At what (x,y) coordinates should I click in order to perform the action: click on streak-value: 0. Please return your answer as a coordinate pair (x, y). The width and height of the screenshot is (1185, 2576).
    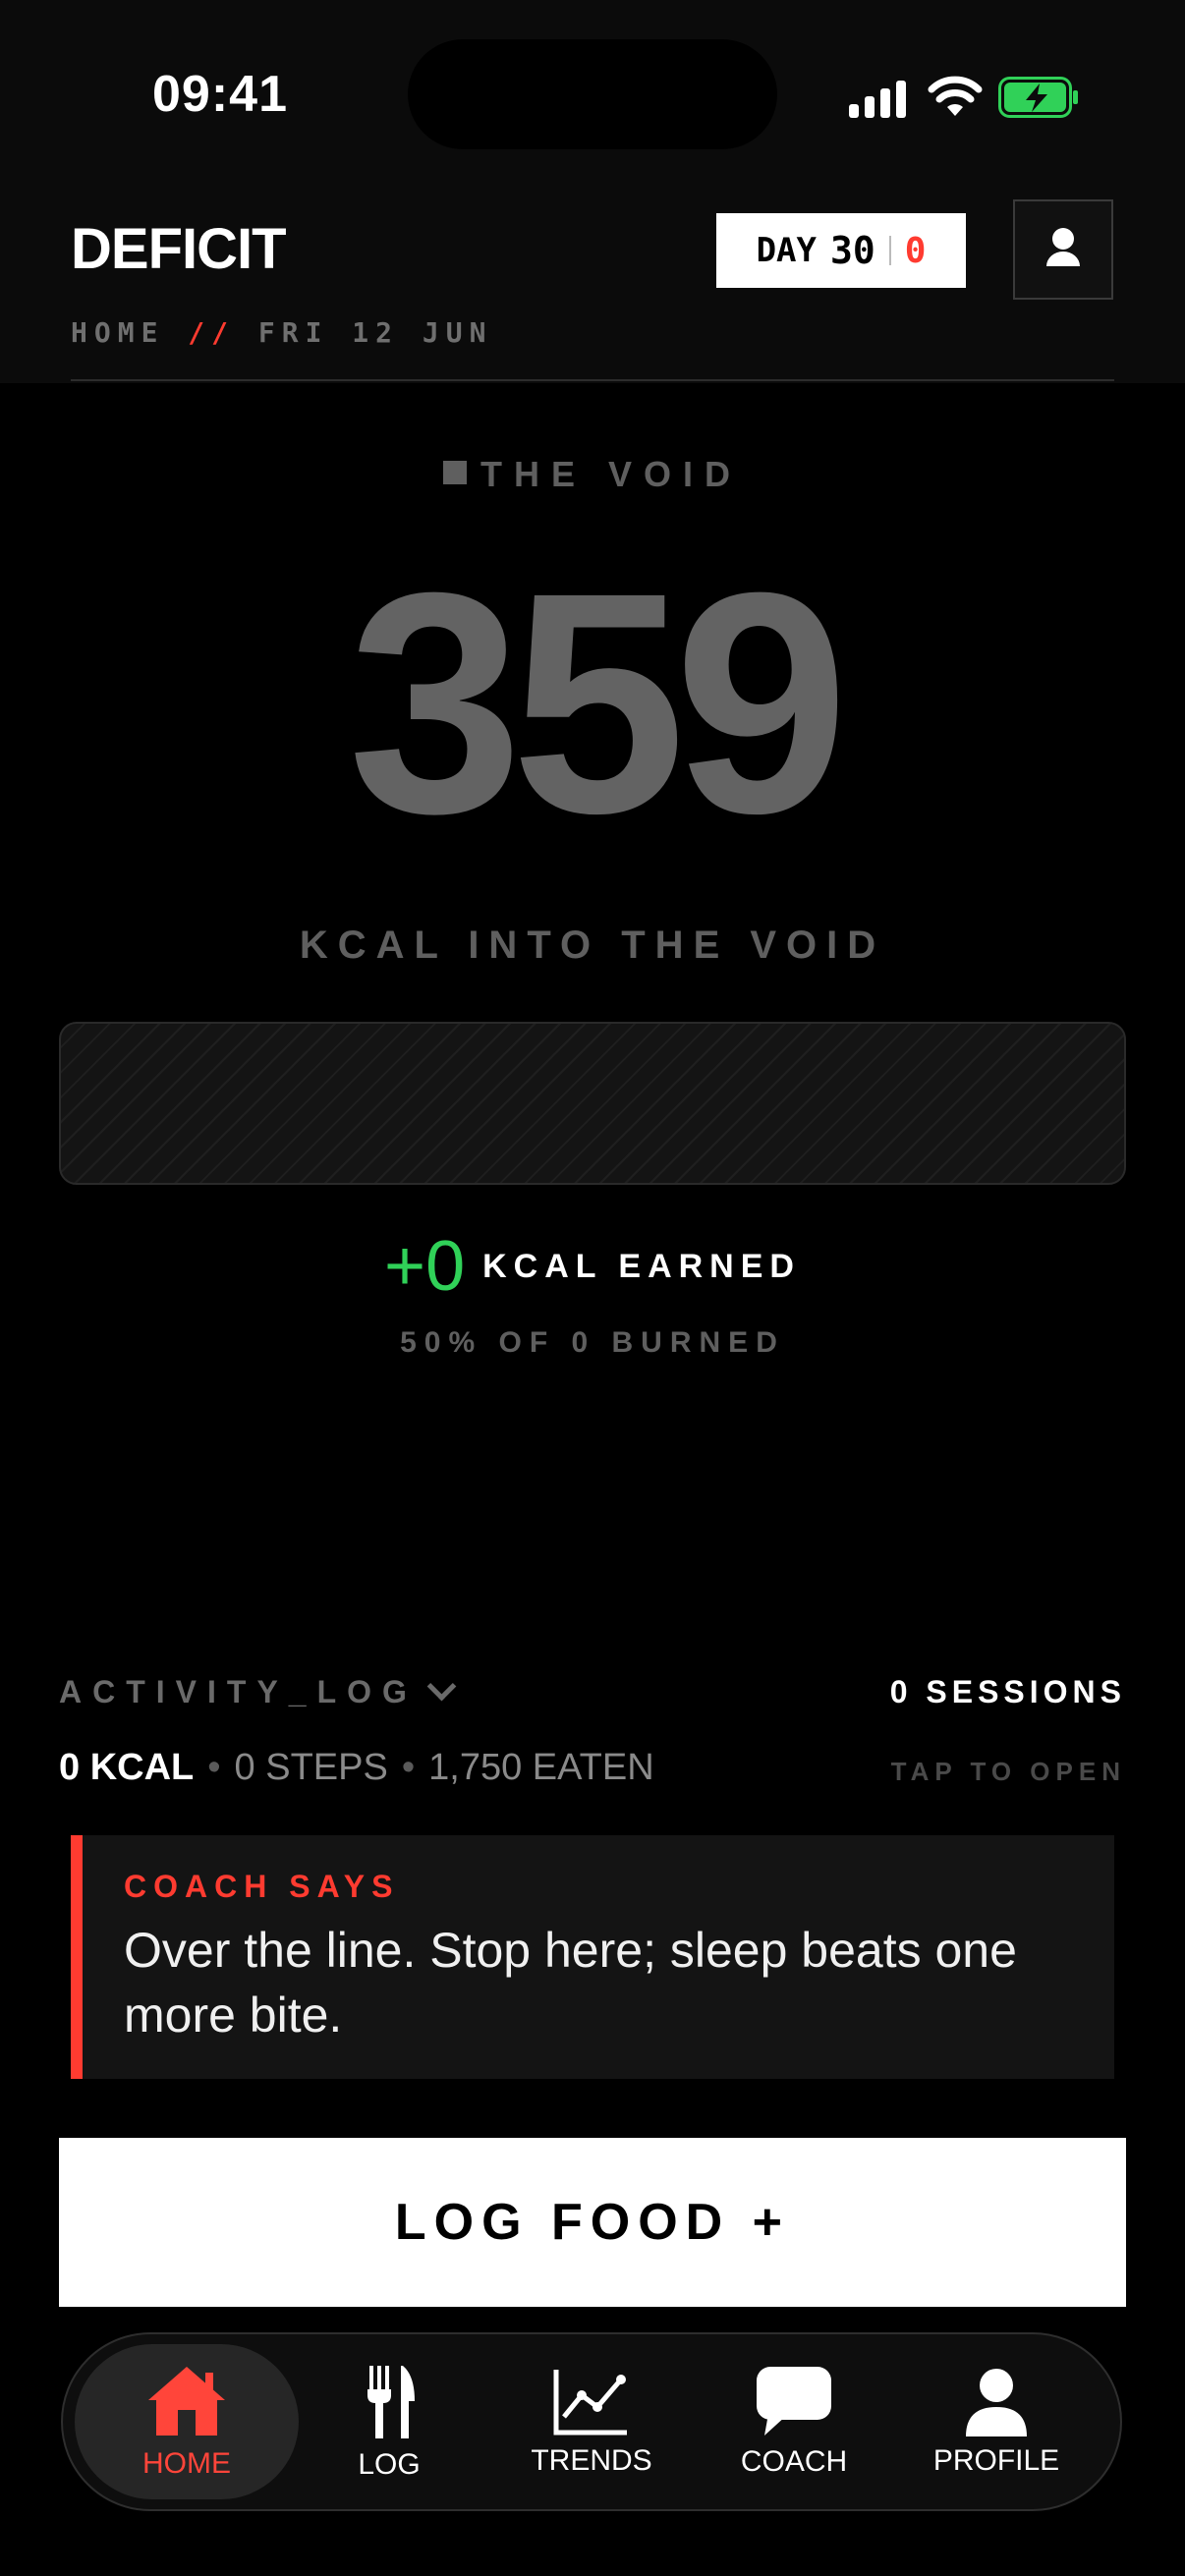
    Looking at the image, I should click on (916, 250).